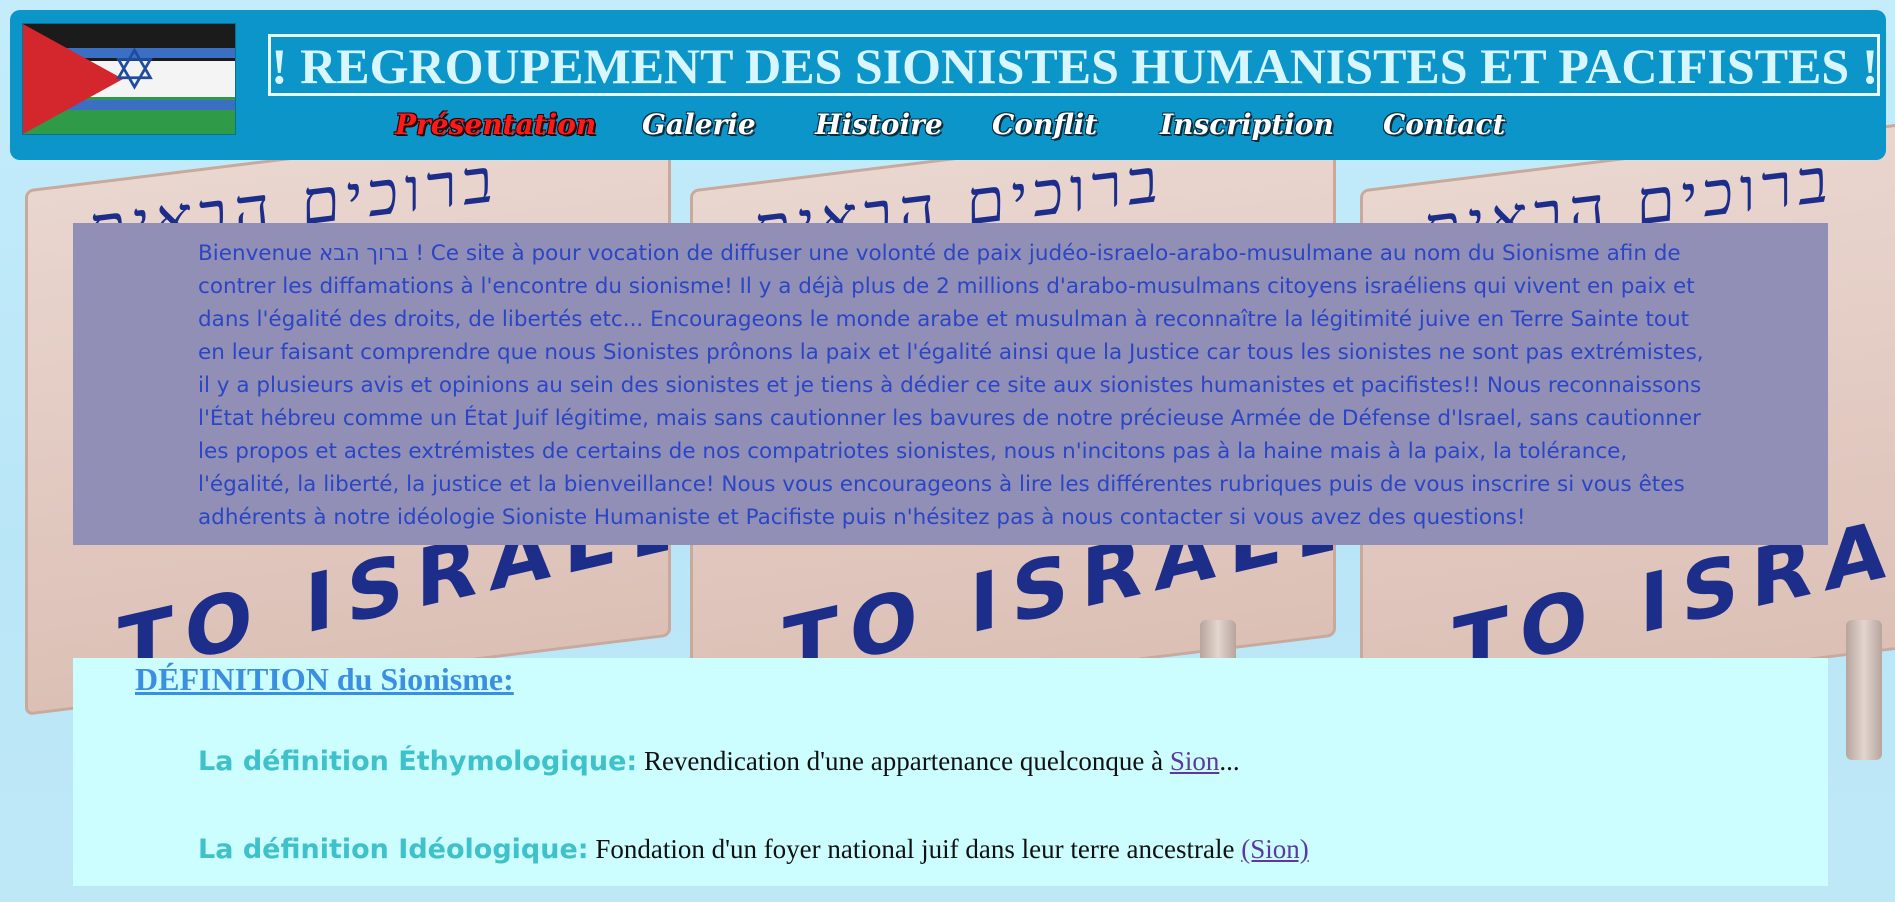 This screenshot has width=1895, height=902. Describe the element at coordinates (1247, 124) in the screenshot. I see `nav-item-inscription: Inscription` at that location.